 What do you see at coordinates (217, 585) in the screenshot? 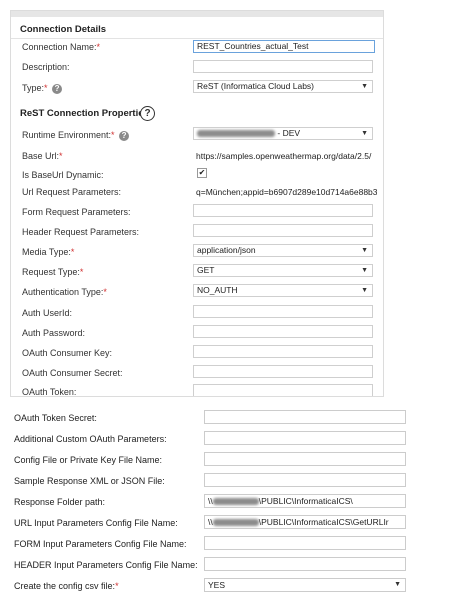
I see `create-config-csv-value: YES` at bounding box center [217, 585].